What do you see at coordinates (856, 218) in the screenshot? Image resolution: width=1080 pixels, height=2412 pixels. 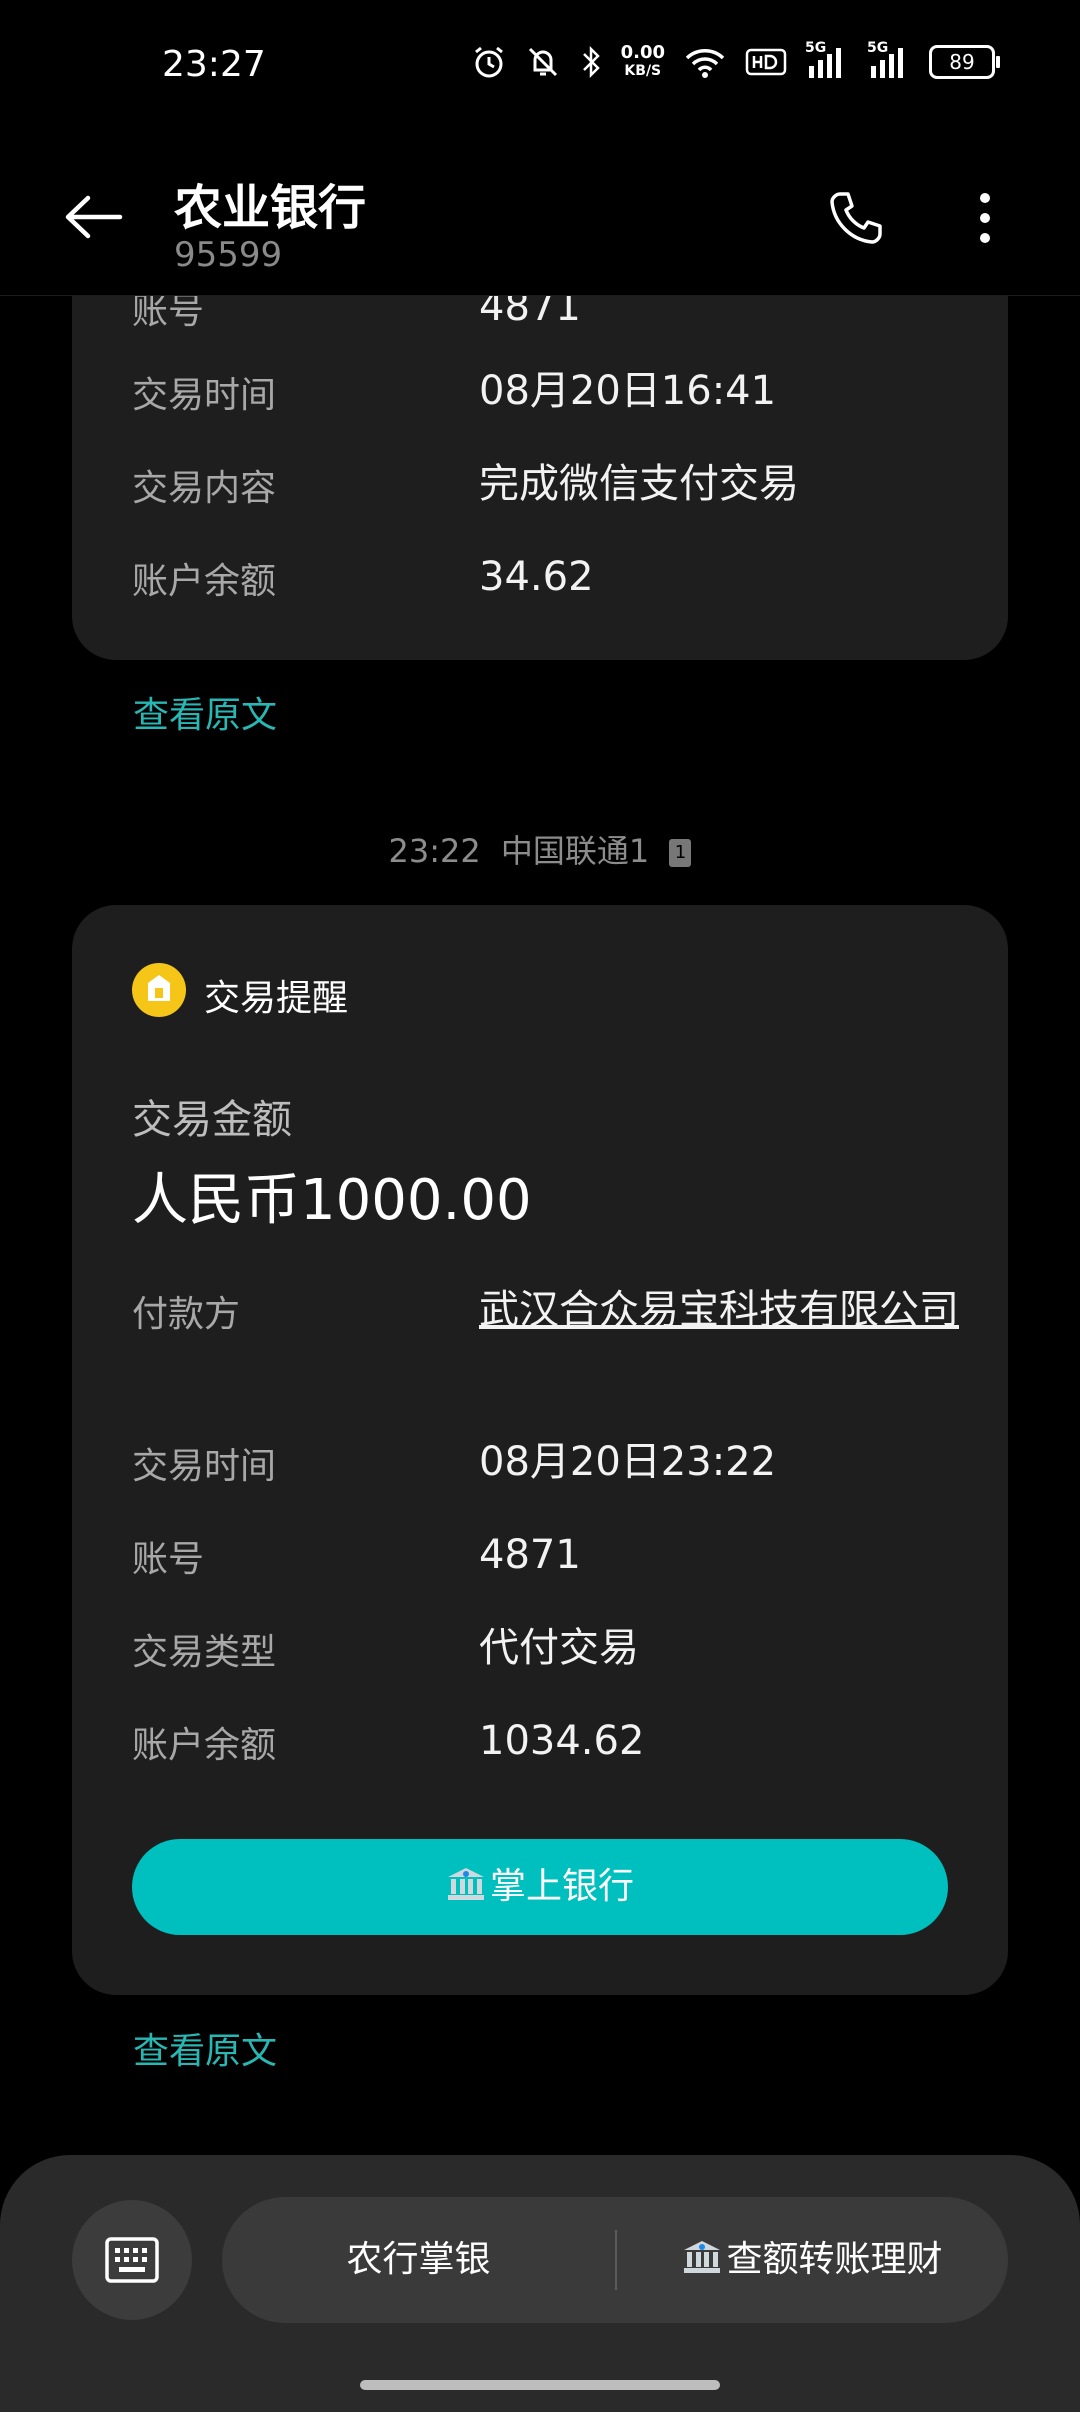 I see `phone-icon` at bounding box center [856, 218].